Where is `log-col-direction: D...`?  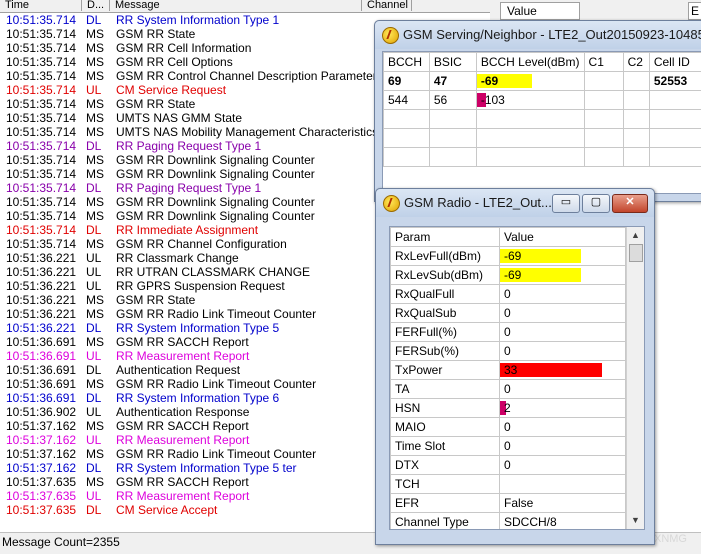
log-col-direction: D... is located at coordinates (96, 5).